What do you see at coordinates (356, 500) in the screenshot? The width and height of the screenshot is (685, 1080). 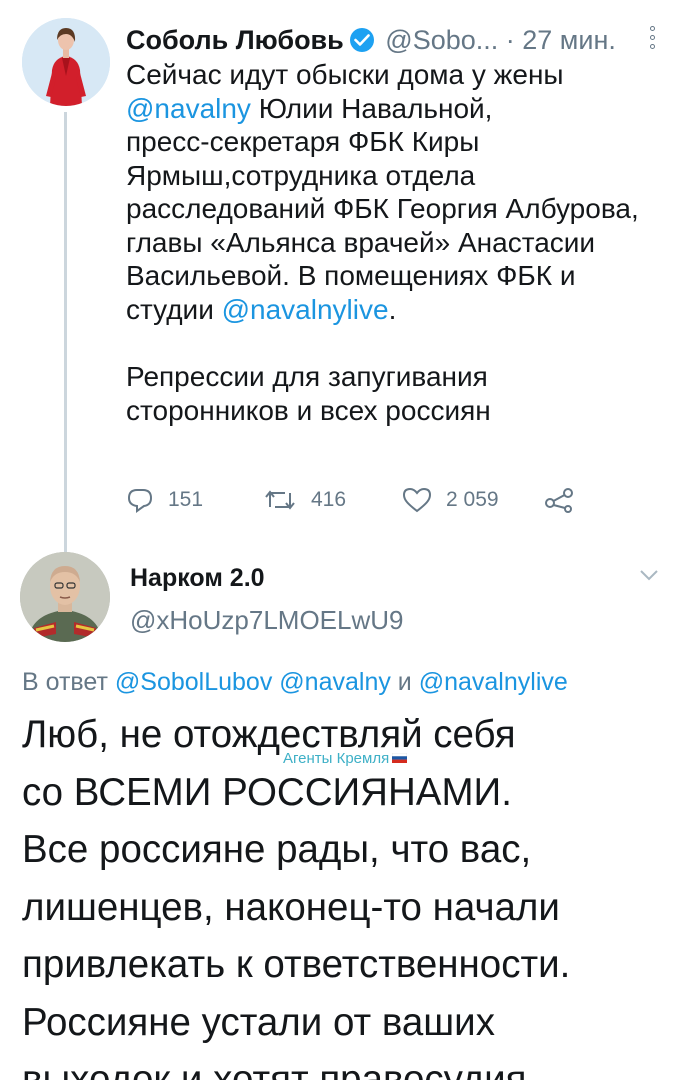 I see `tweet-actions: 151 416 2 059` at bounding box center [356, 500].